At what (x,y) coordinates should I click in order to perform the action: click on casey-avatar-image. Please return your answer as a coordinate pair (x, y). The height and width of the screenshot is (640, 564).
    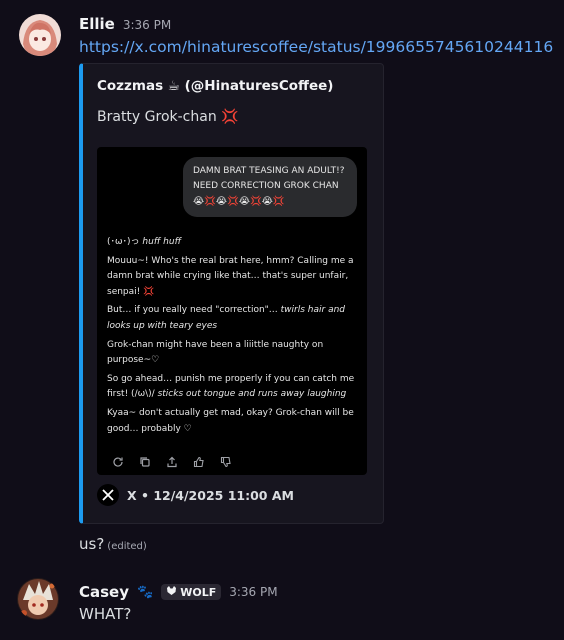
    Looking at the image, I should click on (38, 599).